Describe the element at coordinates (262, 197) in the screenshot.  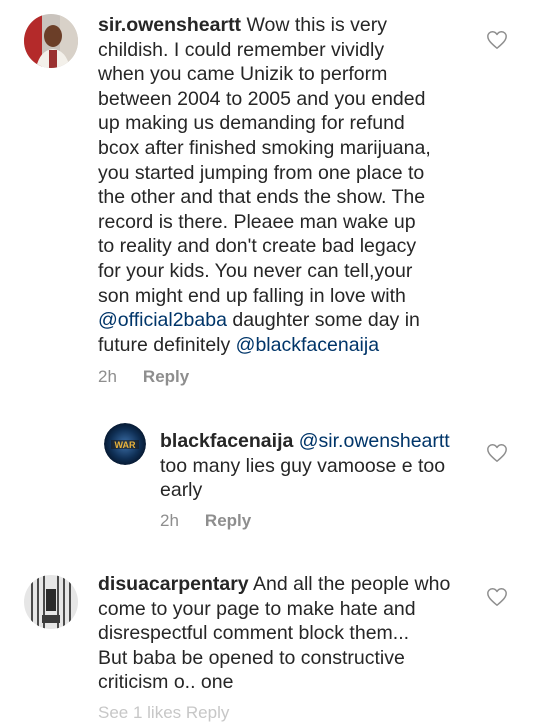
I see `comment-text-line: the other and that ends the show. The` at that location.